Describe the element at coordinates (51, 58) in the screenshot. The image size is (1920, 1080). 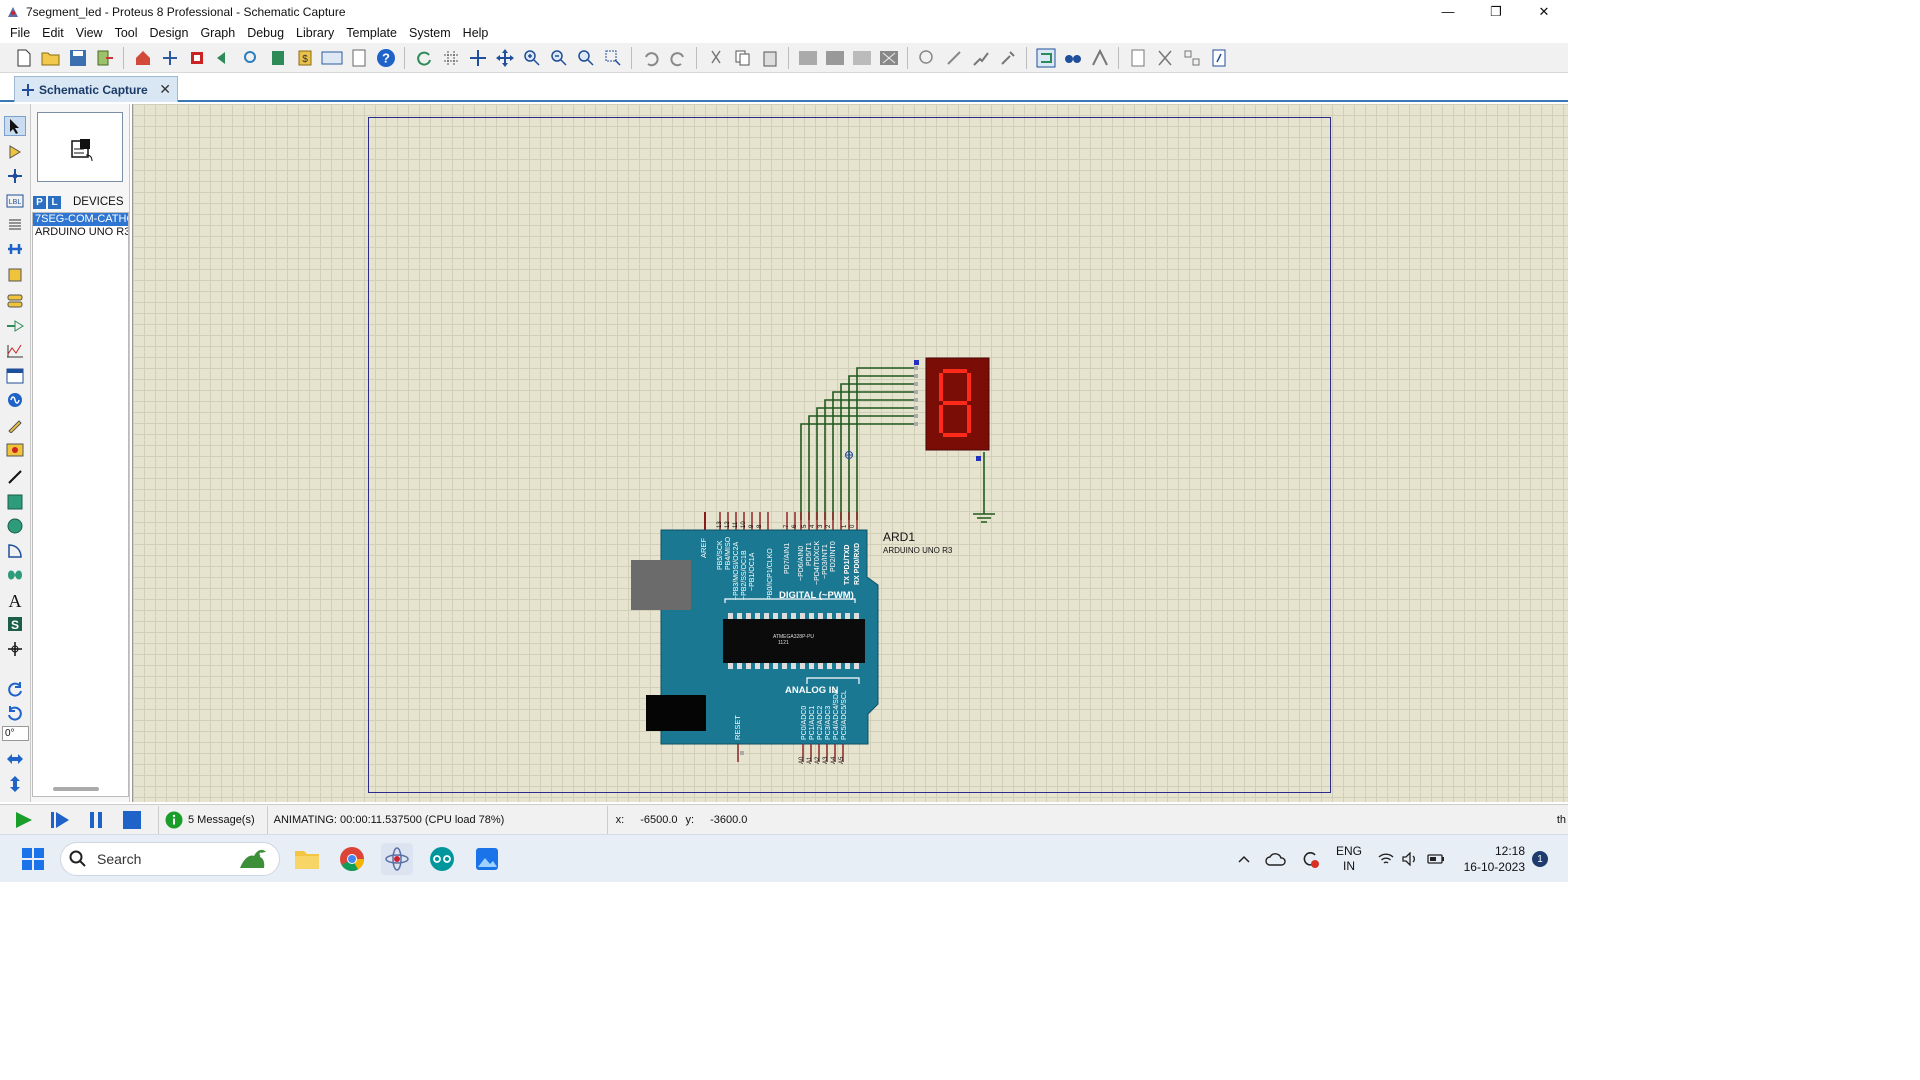
I see `open-folder-icon` at that location.